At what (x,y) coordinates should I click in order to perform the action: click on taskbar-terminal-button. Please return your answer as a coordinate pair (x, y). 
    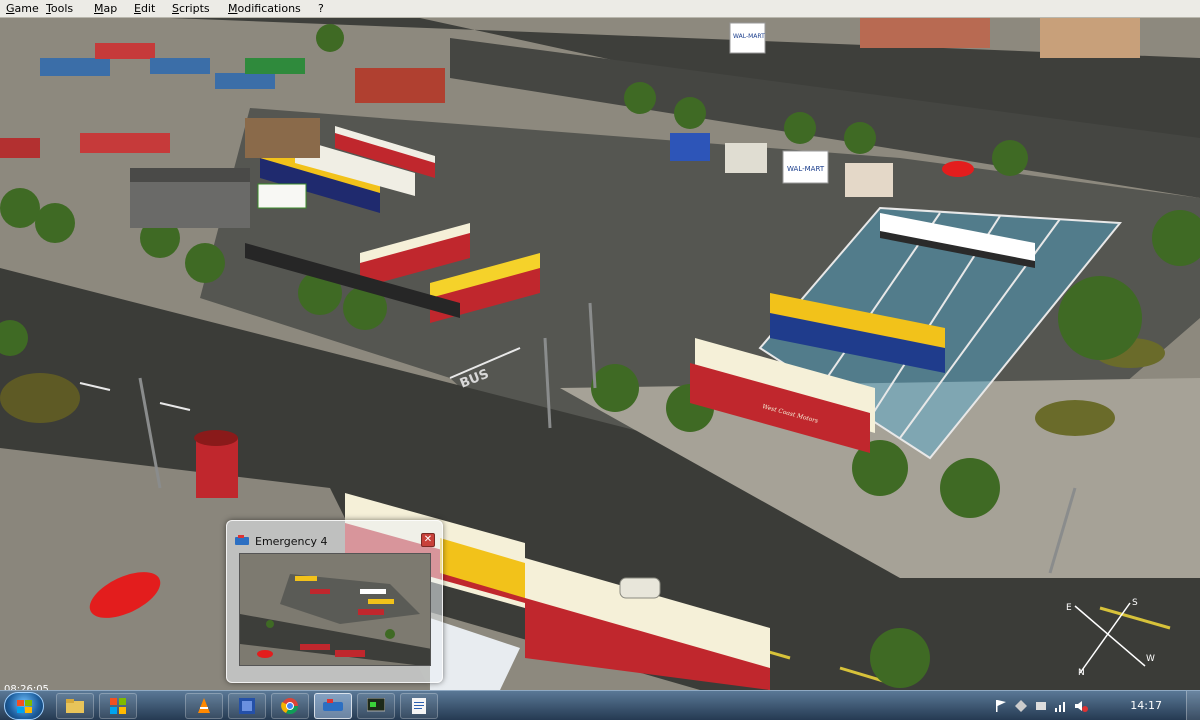
    Looking at the image, I should click on (376, 706).